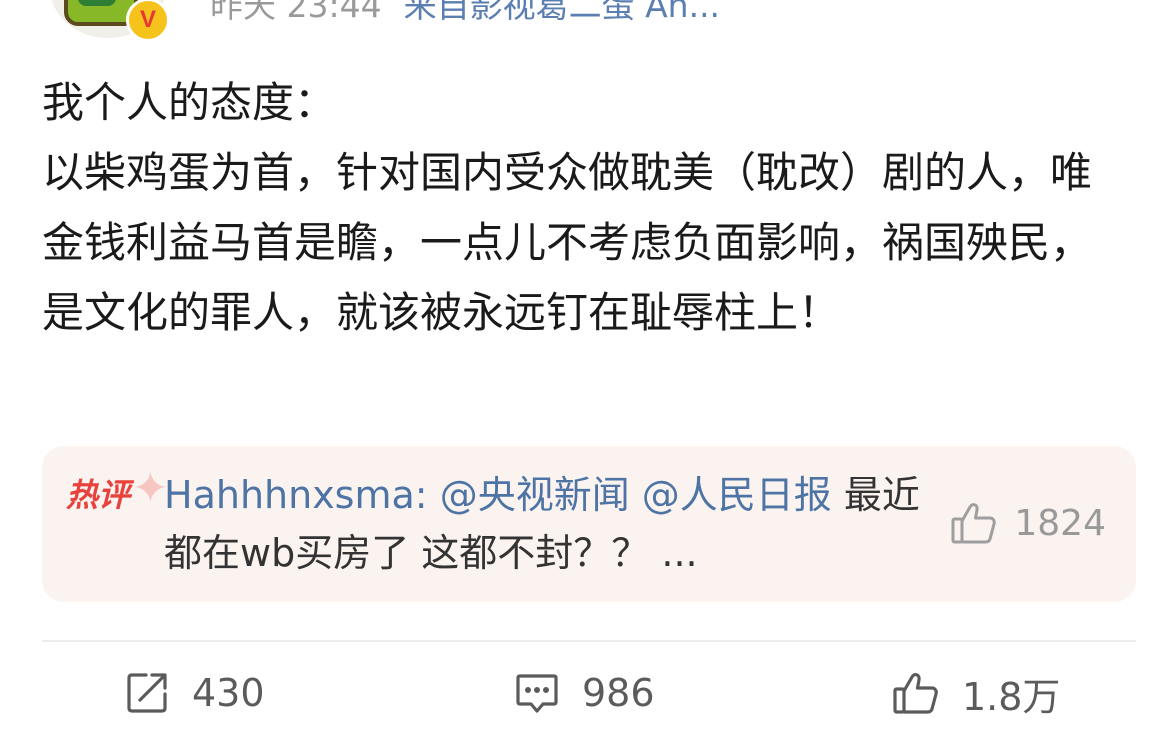 Image resolution: width=1170 pixels, height=744 pixels. What do you see at coordinates (296, 495) in the screenshot?
I see `hot-comment-username: Hahhhnxsma:` at bounding box center [296, 495].